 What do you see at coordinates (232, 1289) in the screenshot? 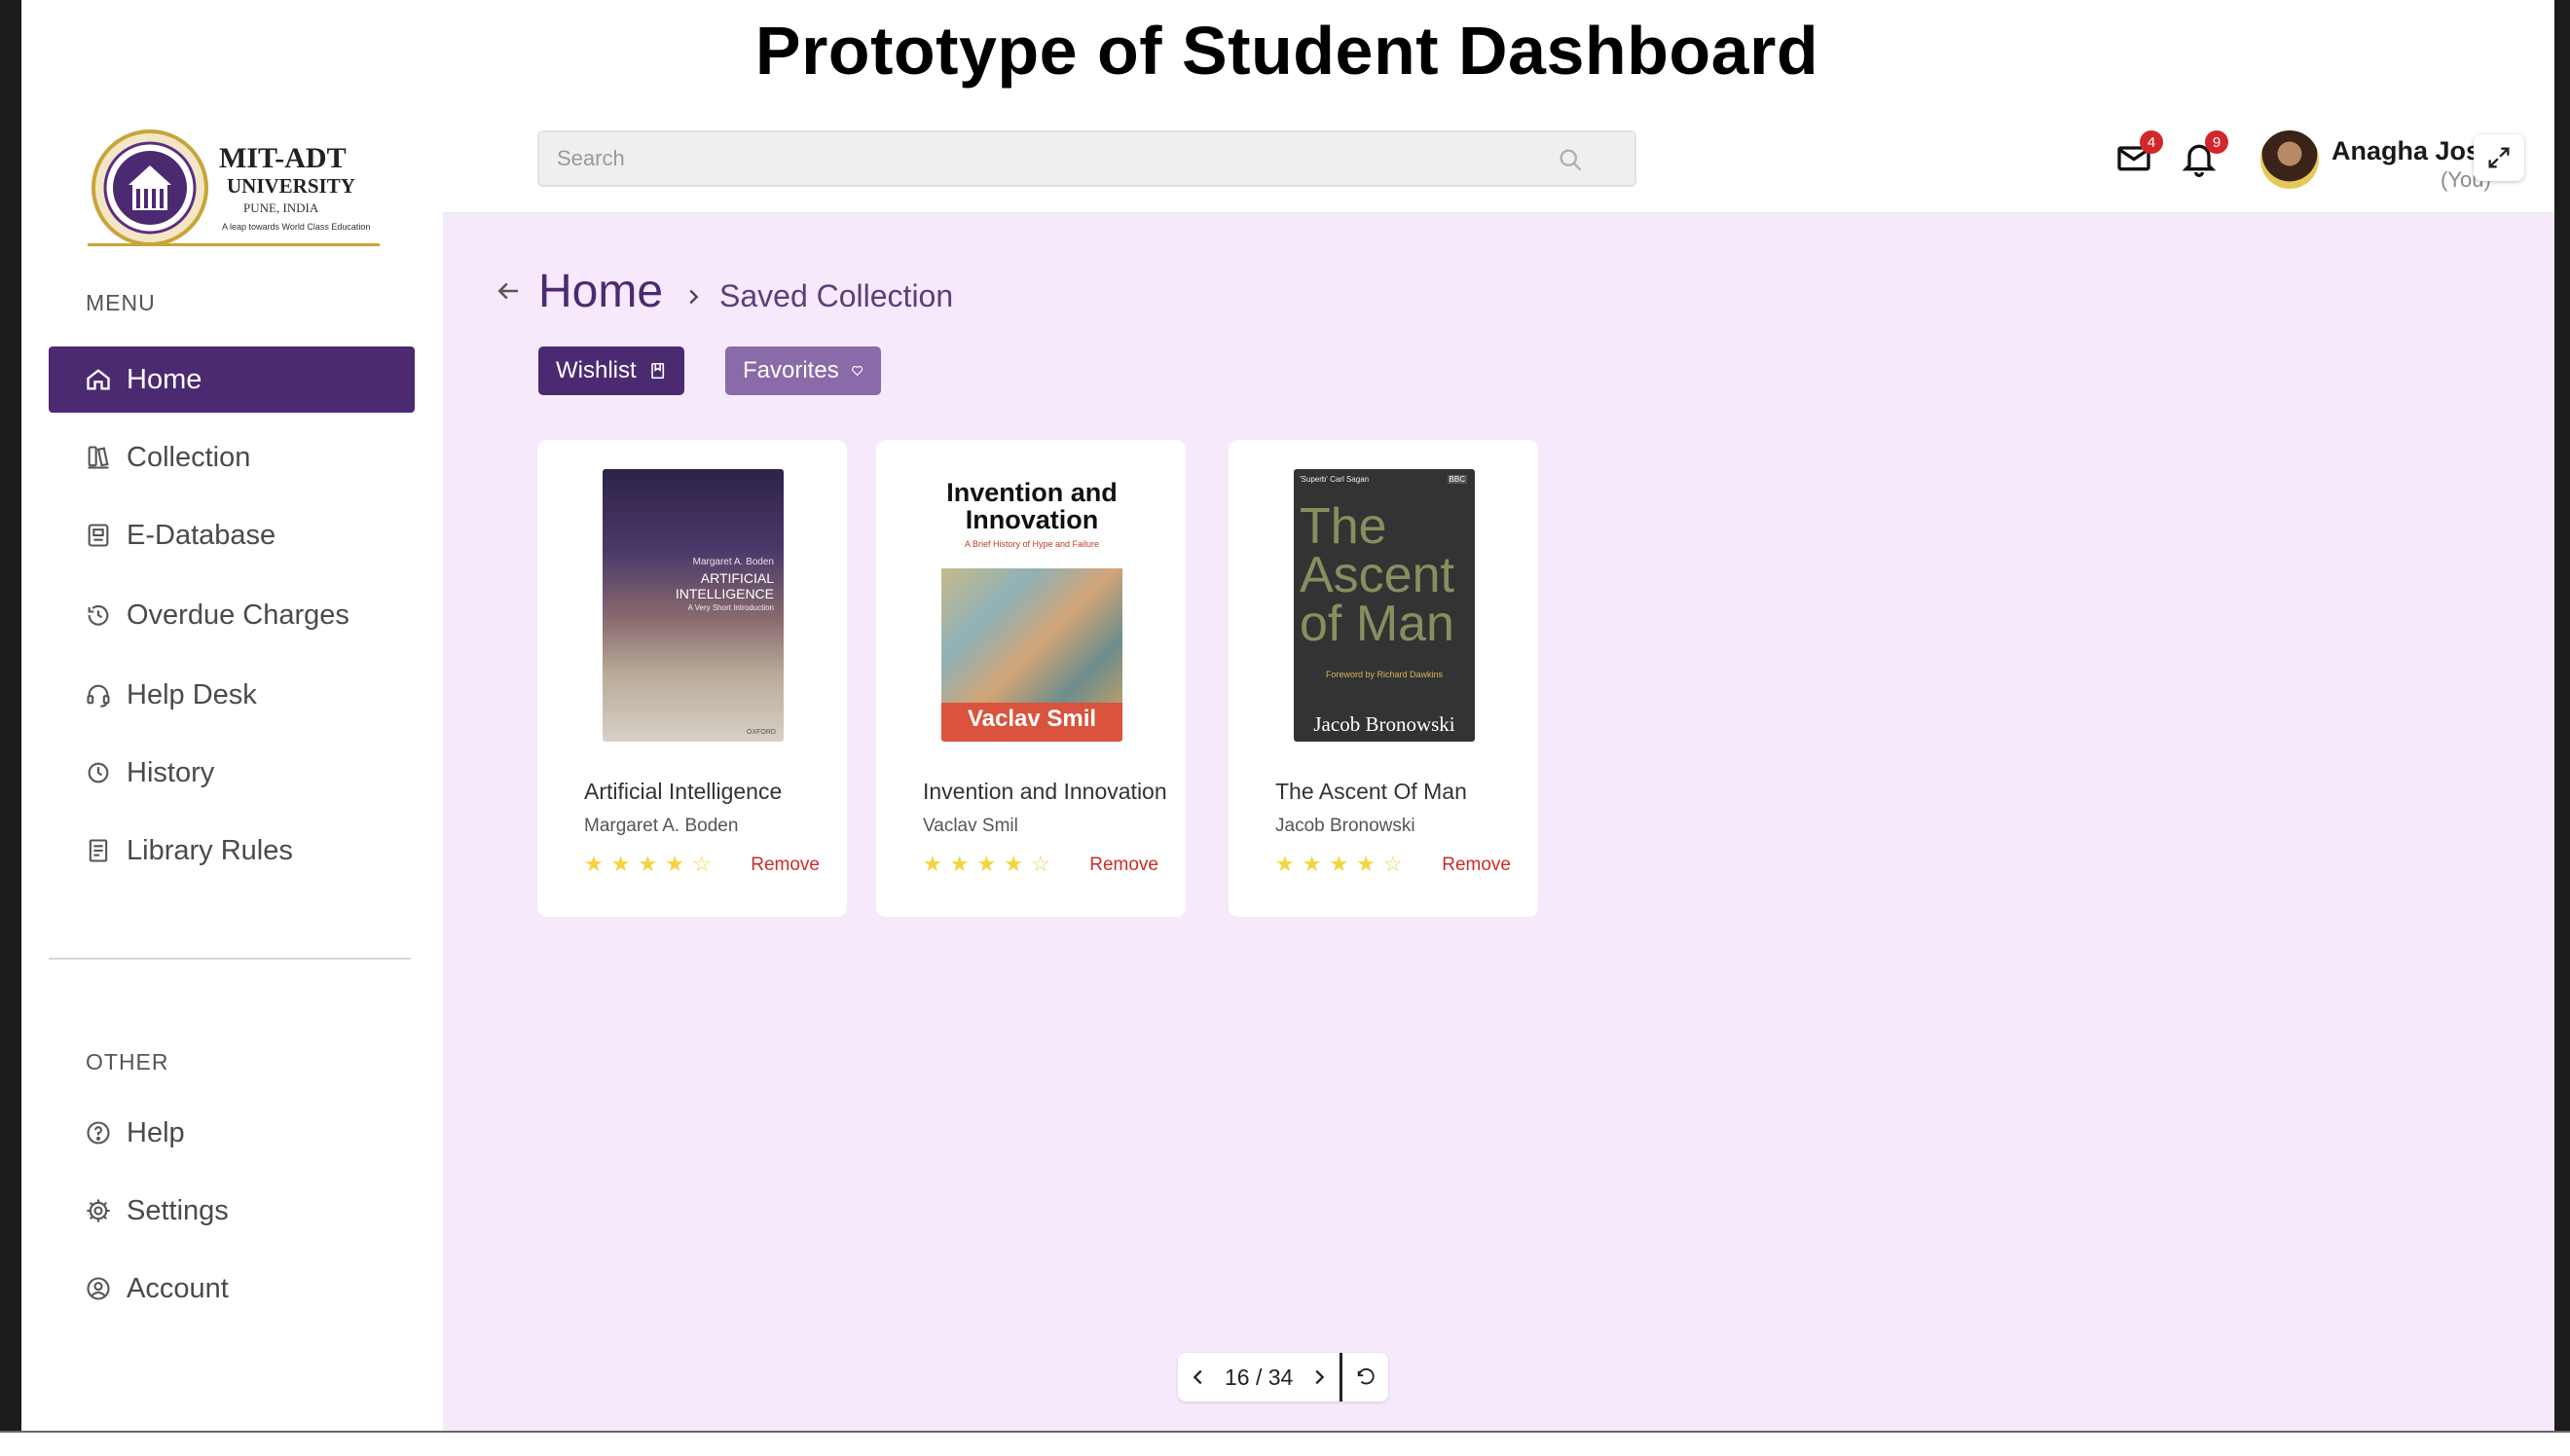
I see `sidebar-item-account: Account` at bounding box center [232, 1289].